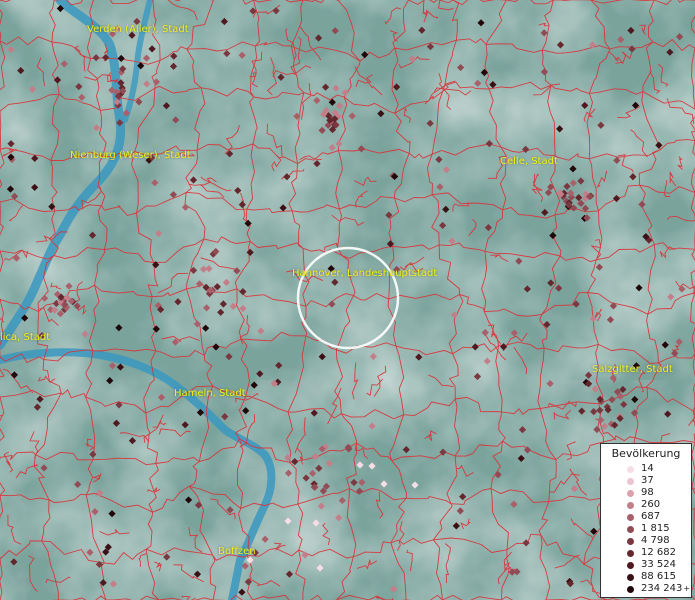  Describe the element at coordinates (651, 504) in the screenshot. I see `legend-label: 260` at that location.